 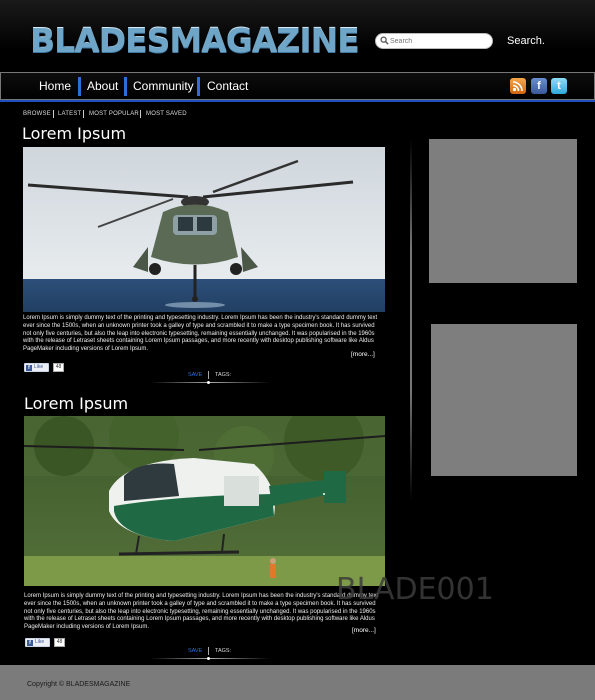 I want to click on post-image-medical-helicopter, so click(x=204, y=501).